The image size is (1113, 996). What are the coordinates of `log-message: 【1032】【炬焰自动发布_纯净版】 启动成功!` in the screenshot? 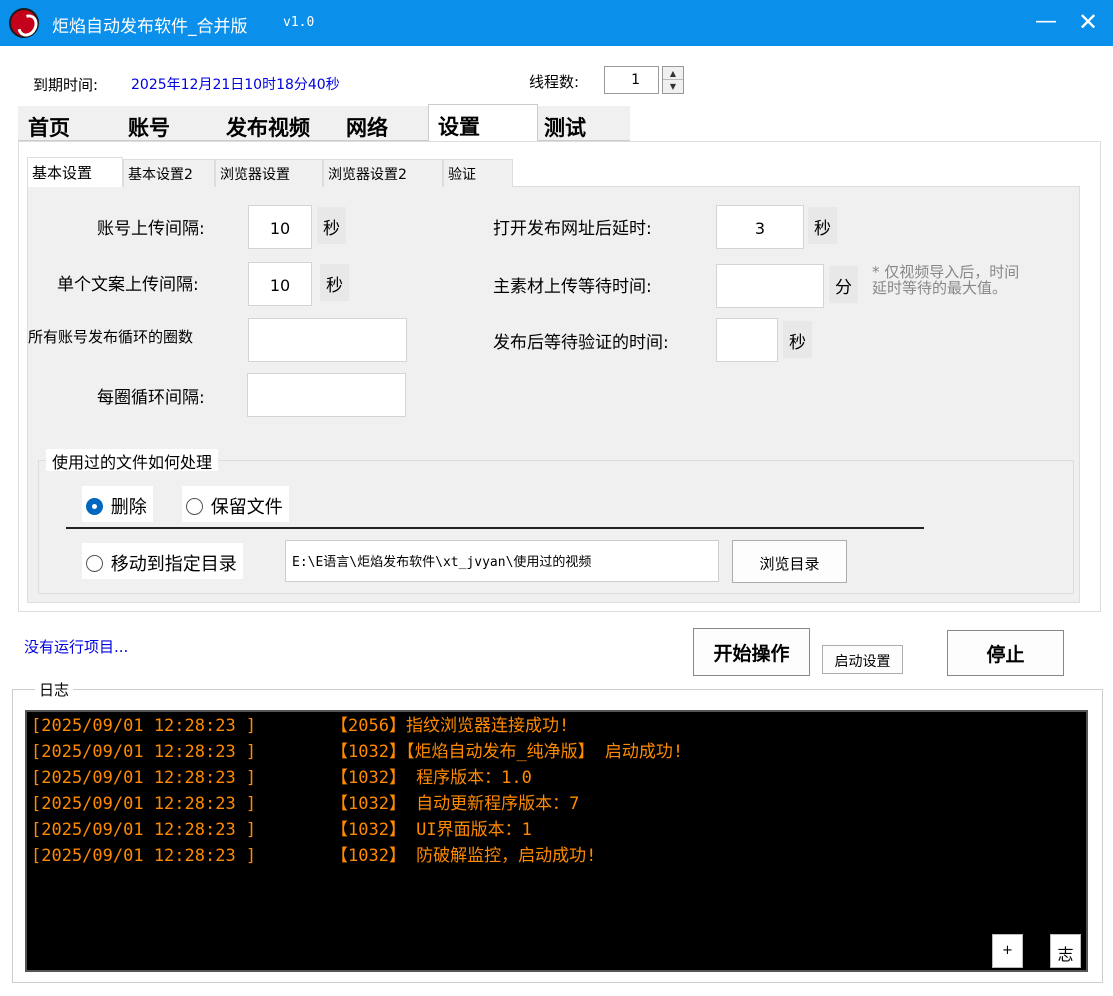 It's located at (507, 752).